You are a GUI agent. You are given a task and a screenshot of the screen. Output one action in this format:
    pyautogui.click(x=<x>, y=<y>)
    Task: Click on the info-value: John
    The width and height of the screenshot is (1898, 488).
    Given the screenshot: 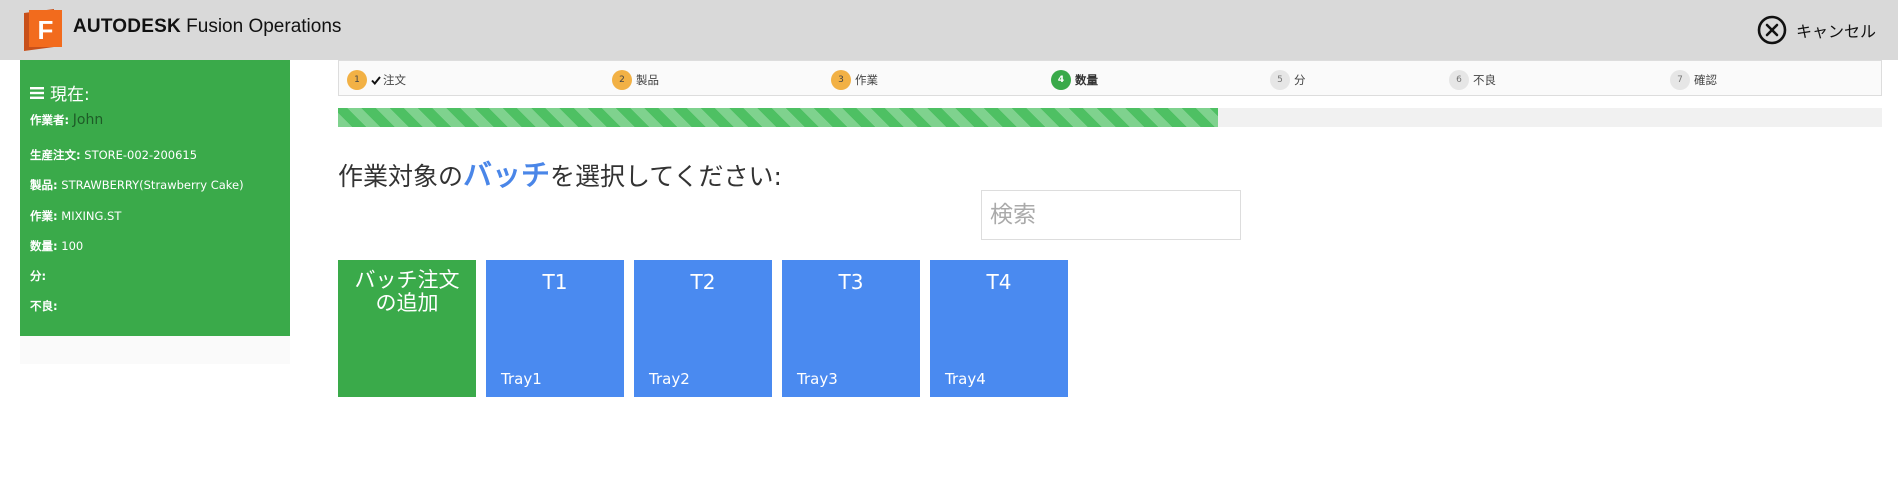 What is the action you would take?
    pyautogui.click(x=88, y=120)
    